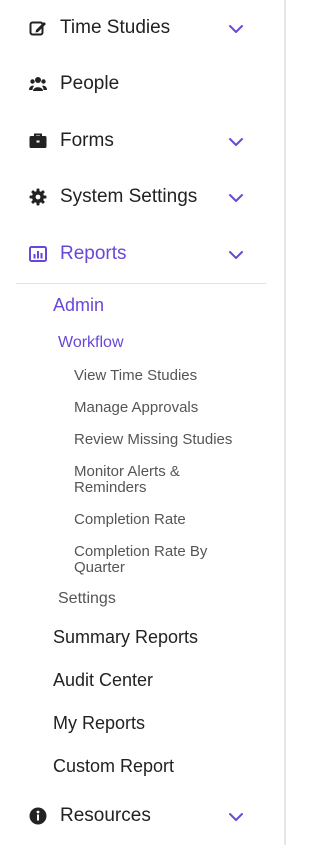 This screenshot has width=320, height=845. I want to click on nav-item-forms: Forms, so click(135, 141).